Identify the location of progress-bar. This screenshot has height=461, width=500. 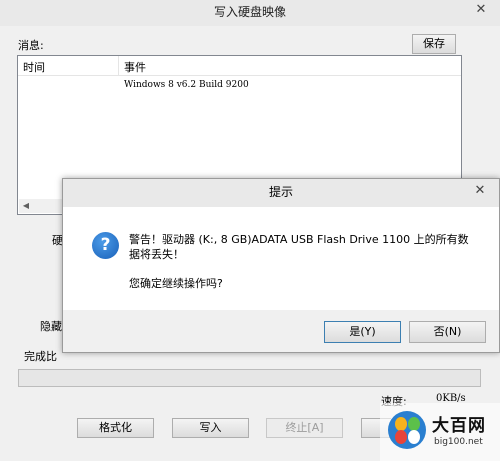
(249, 378).